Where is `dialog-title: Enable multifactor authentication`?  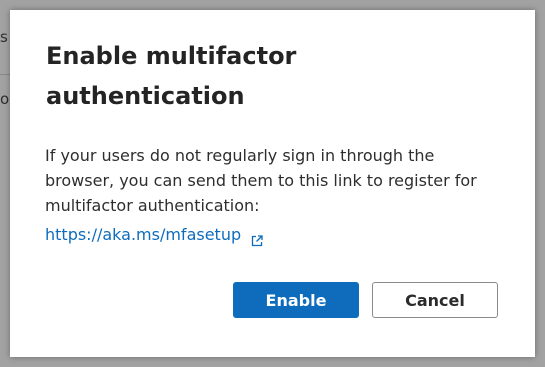
dialog-title: Enable multifactor authentication is located at coordinates (171, 76).